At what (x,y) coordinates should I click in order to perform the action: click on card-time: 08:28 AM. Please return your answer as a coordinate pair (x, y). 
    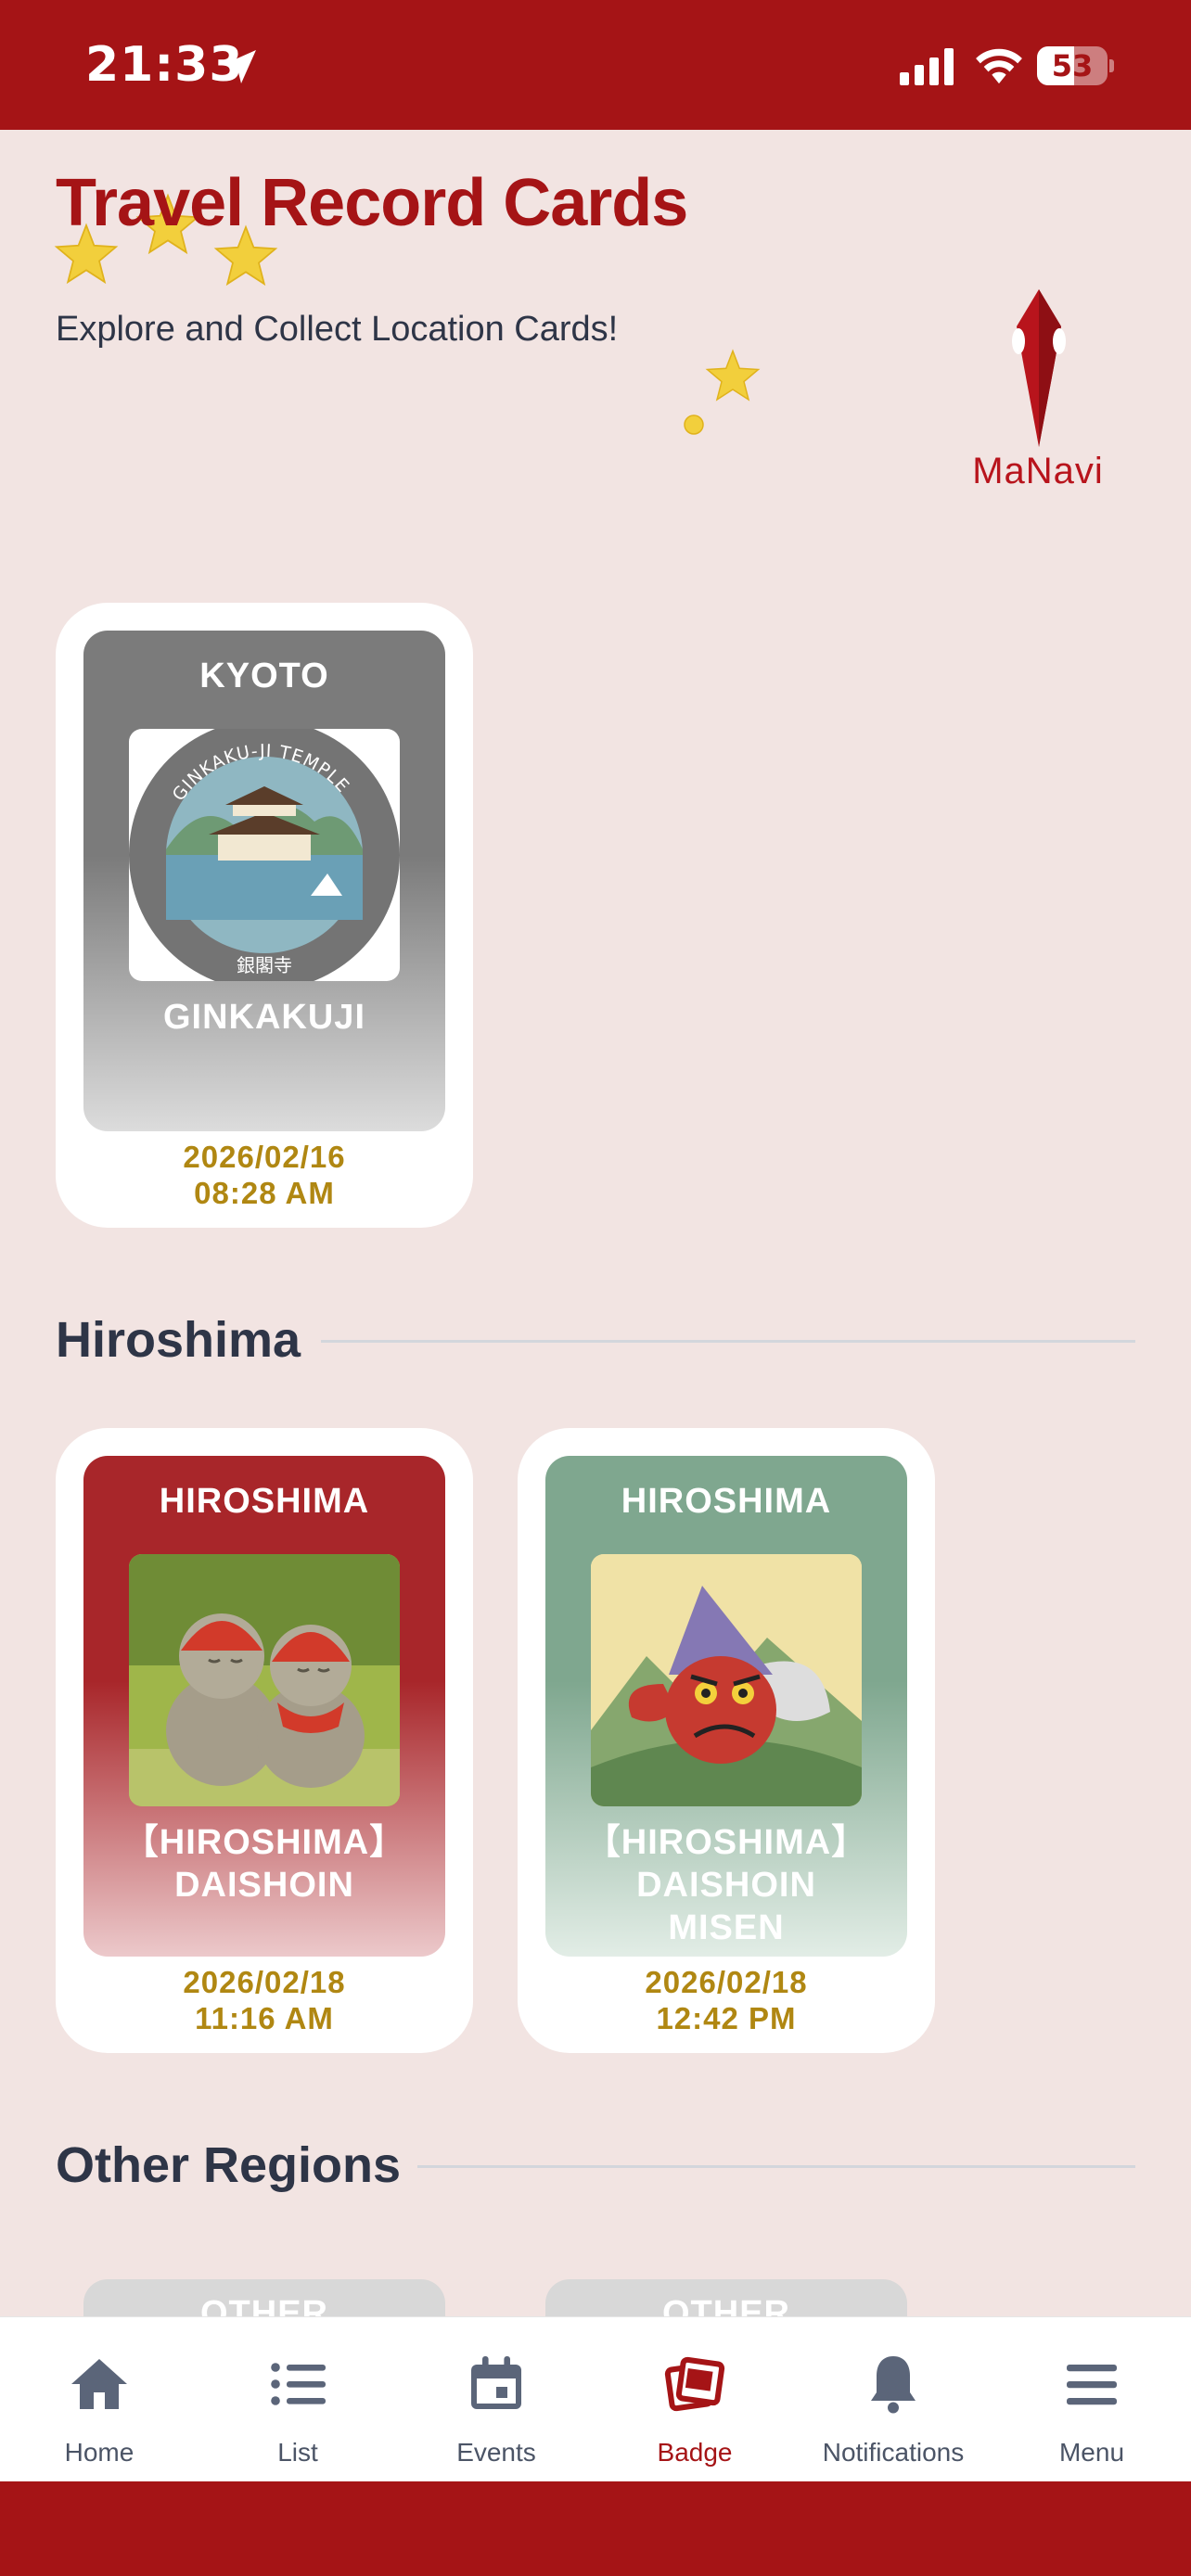
    Looking at the image, I should click on (264, 1193).